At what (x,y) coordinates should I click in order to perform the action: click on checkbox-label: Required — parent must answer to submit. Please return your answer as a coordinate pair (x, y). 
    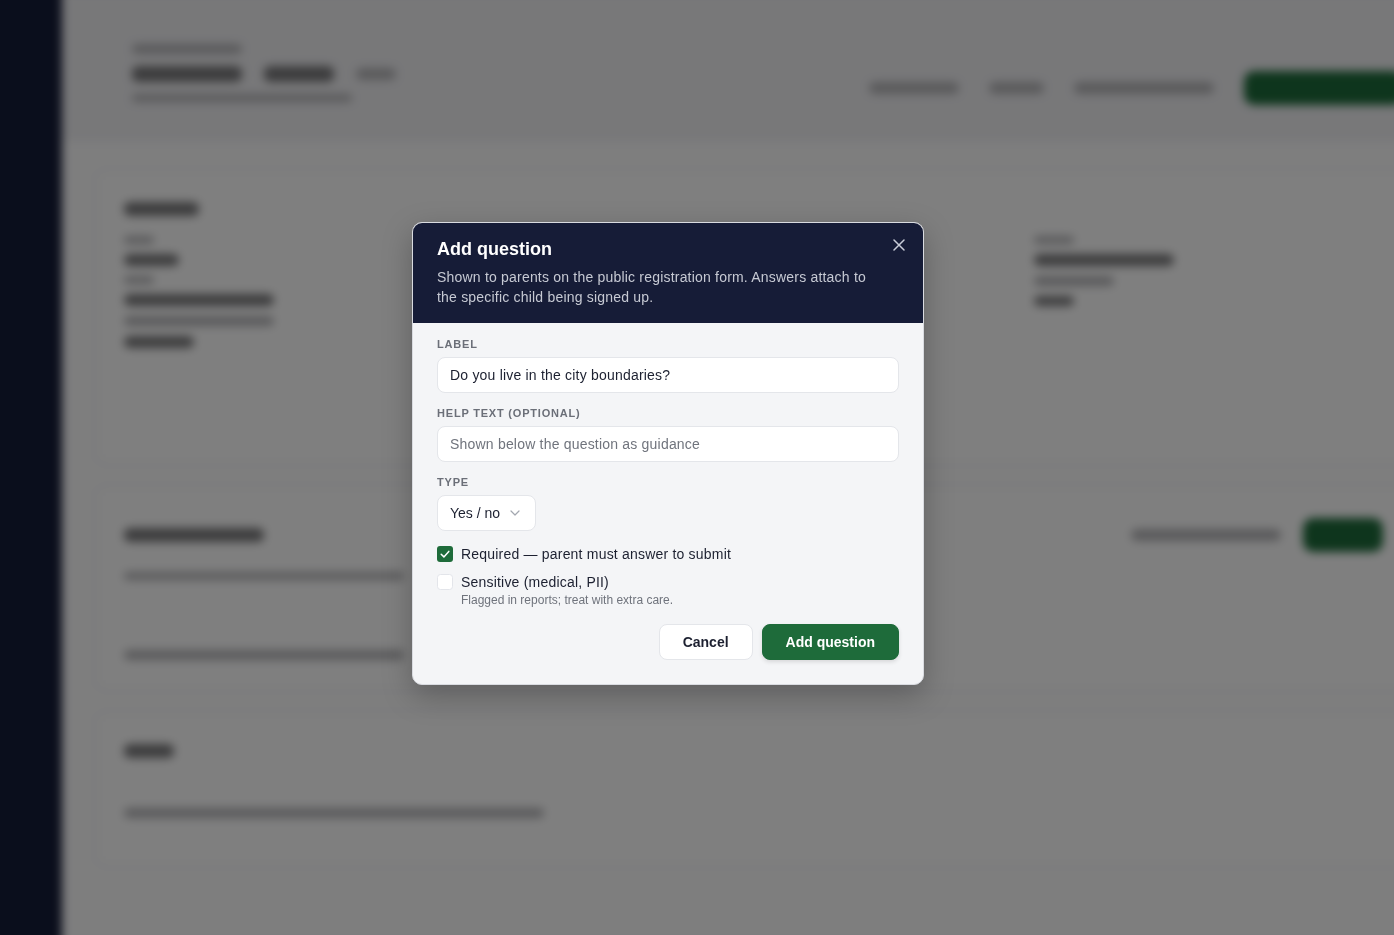
    Looking at the image, I should click on (596, 554).